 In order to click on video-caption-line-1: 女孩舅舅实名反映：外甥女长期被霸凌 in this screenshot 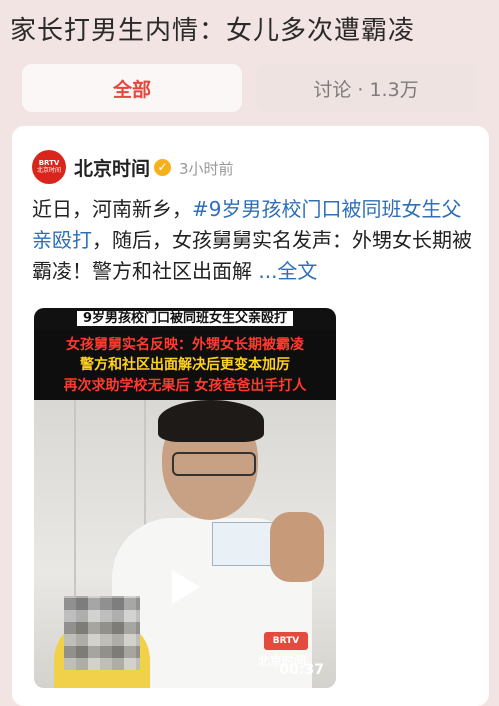, I will do `click(185, 345)`.